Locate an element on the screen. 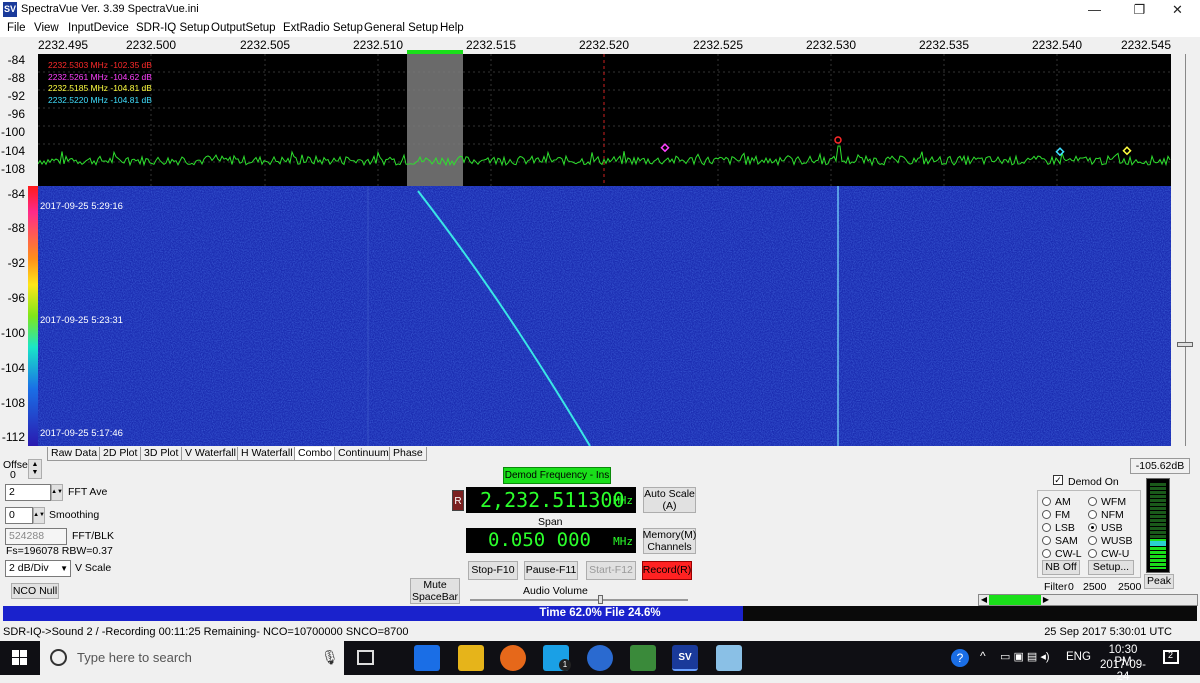  thunderbird-icon is located at coordinates (600, 658).